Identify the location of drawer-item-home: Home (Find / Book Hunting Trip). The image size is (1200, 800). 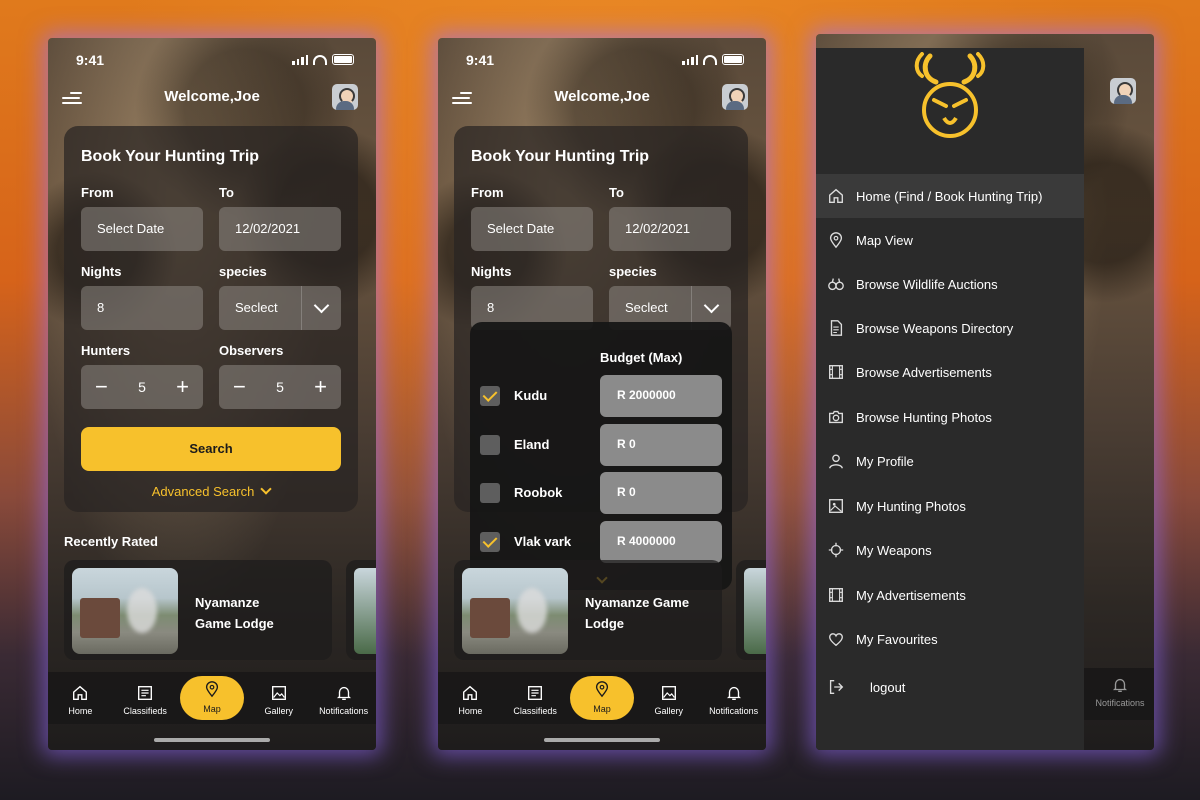
(950, 196).